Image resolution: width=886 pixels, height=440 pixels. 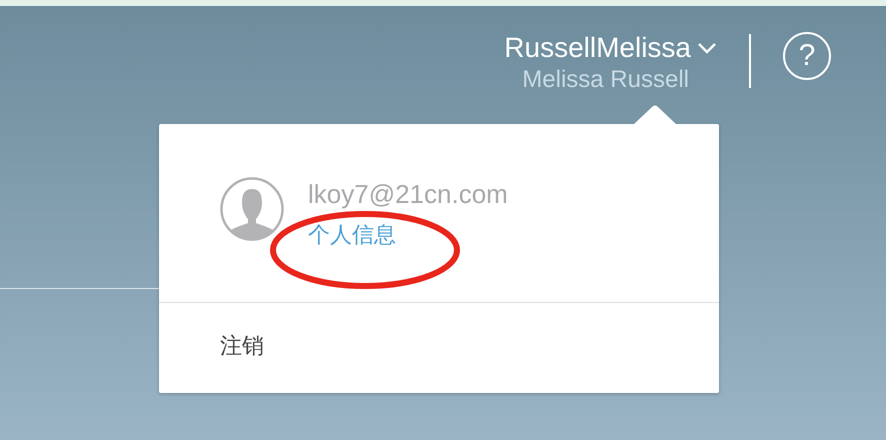 I want to click on help-button: ?, so click(x=807, y=56).